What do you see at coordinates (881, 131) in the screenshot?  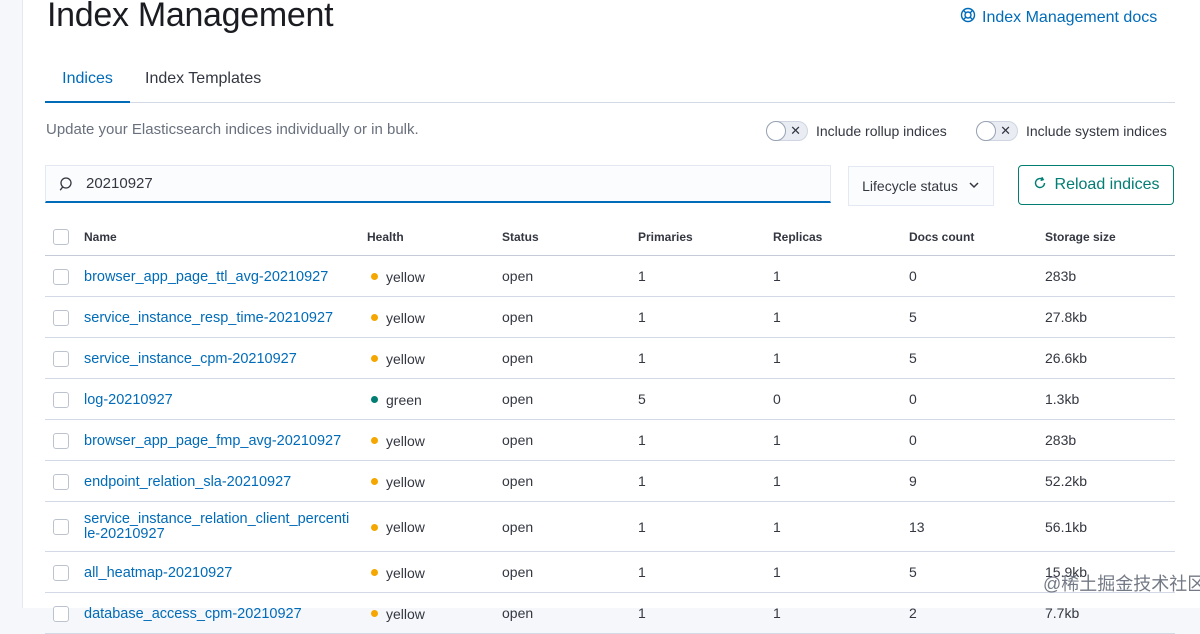 I see `rollup-toggle-label: Include rollup indices` at bounding box center [881, 131].